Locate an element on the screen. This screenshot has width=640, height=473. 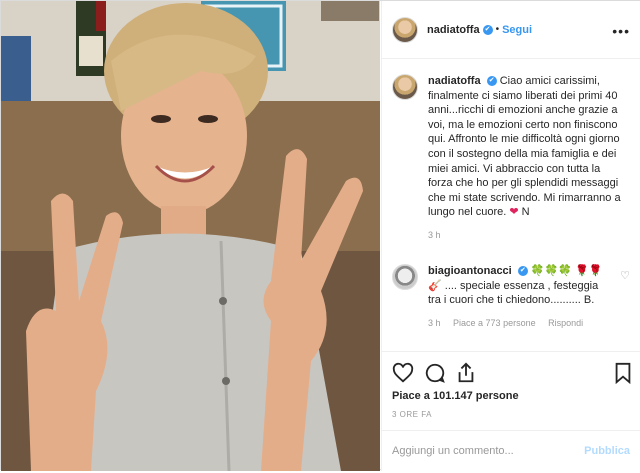
like-comment-heart-icon: ♡ is located at coordinates (625, 275).